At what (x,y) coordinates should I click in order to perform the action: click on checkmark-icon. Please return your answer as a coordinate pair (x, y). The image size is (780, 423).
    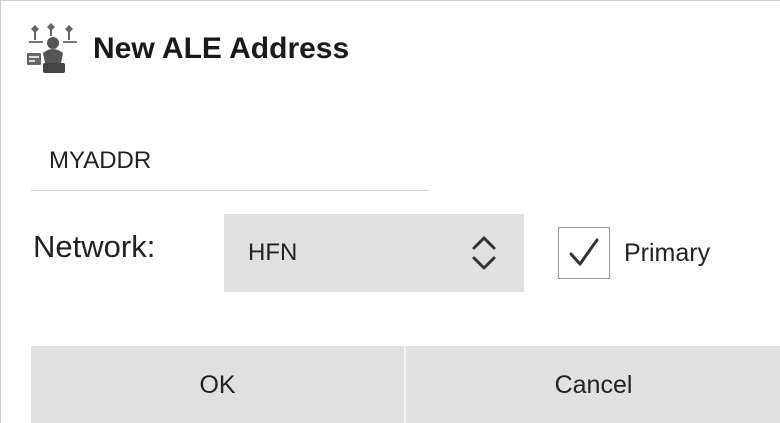
    Looking at the image, I should click on (584, 252).